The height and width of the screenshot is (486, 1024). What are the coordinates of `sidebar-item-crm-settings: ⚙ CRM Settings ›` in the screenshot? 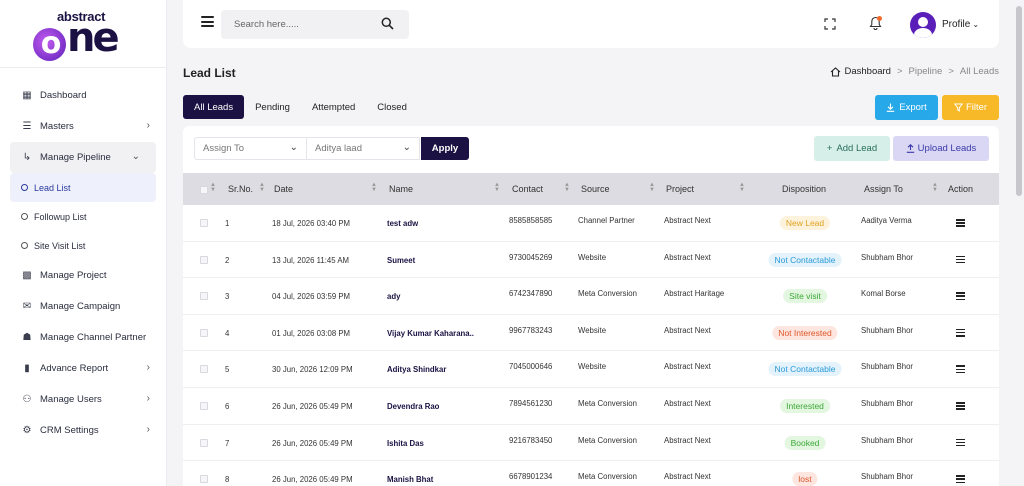 It's located at (83, 430).